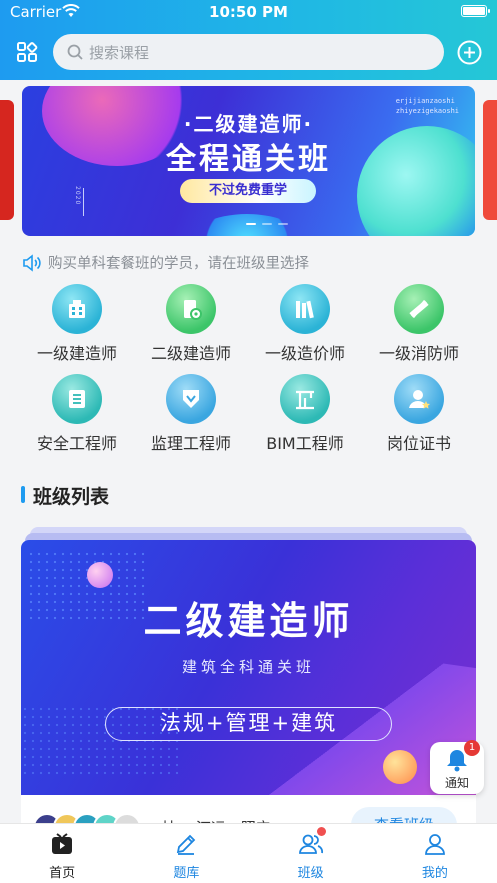 Image resolution: width=497 pixels, height=883 pixels. What do you see at coordinates (305, 399) in the screenshot?
I see `crane-icon` at bounding box center [305, 399].